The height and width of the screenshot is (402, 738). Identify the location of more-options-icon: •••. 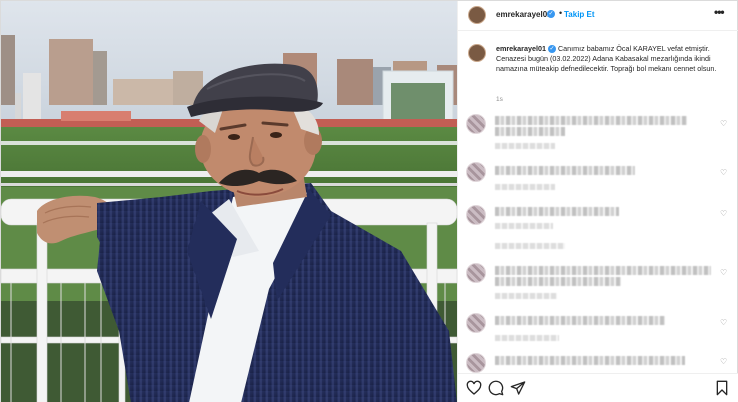
(719, 12).